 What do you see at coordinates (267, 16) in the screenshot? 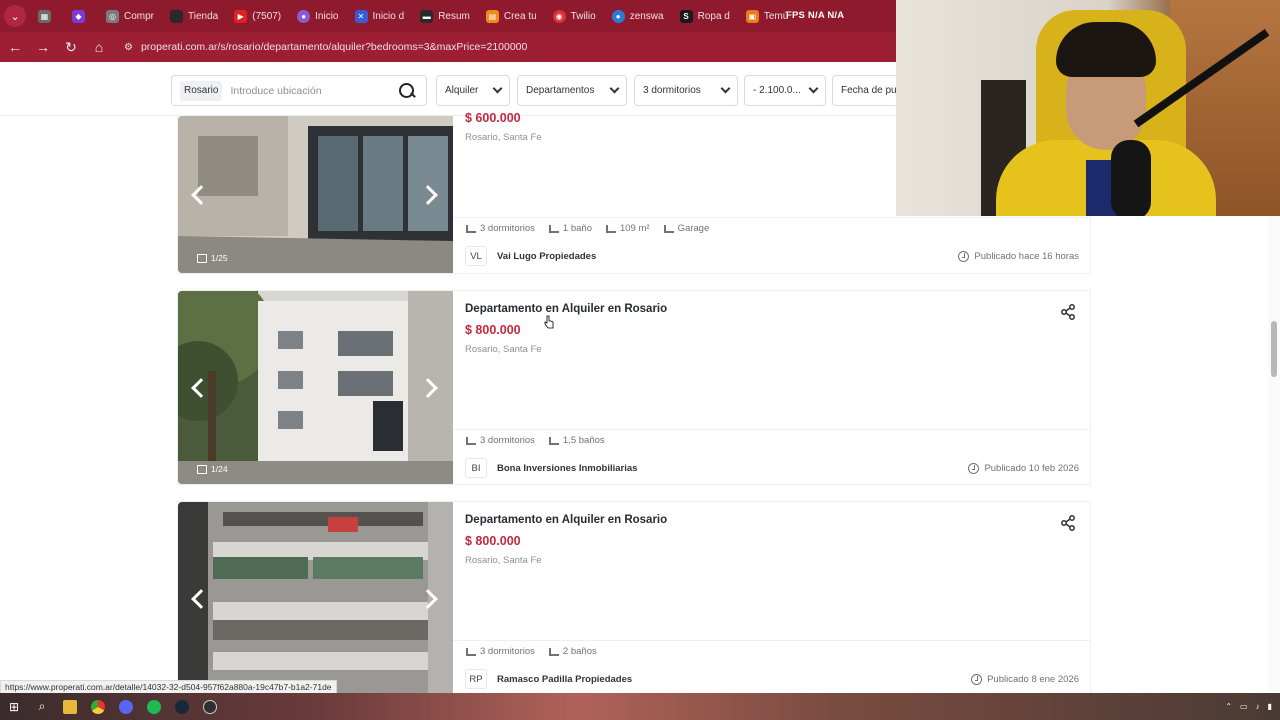
I see `tab-label: (7507)` at bounding box center [267, 16].